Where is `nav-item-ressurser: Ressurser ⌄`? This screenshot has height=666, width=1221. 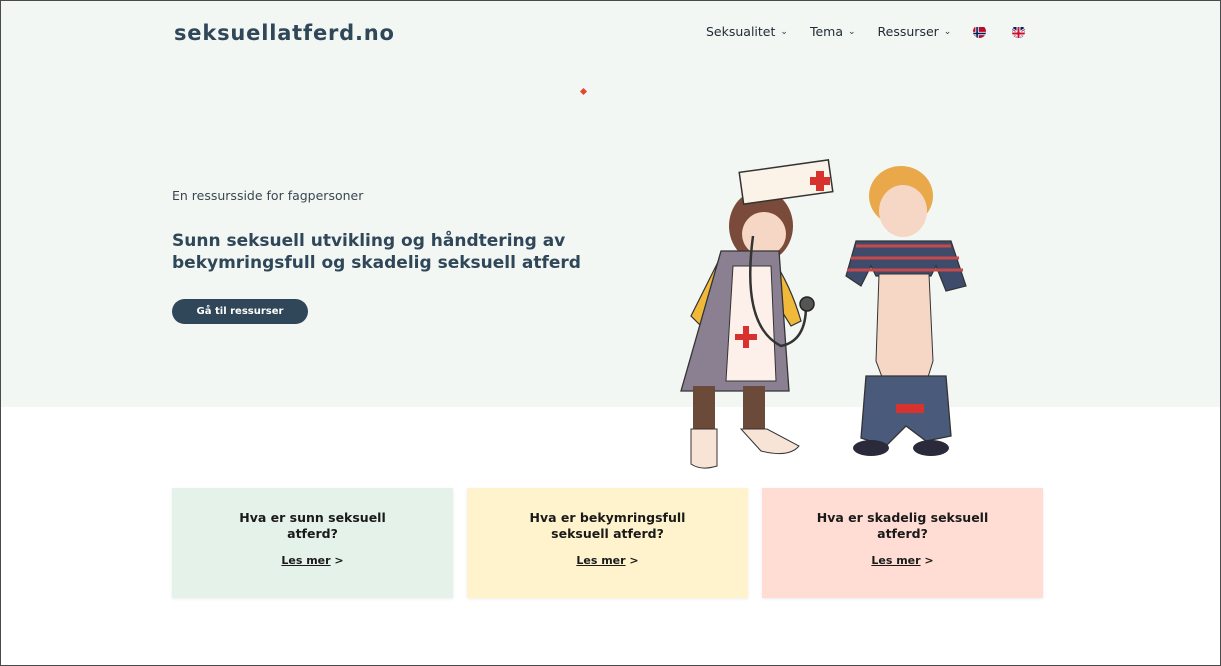
nav-item-ressurser: Ressurser ⌄ is located at coordinates (915, 31).